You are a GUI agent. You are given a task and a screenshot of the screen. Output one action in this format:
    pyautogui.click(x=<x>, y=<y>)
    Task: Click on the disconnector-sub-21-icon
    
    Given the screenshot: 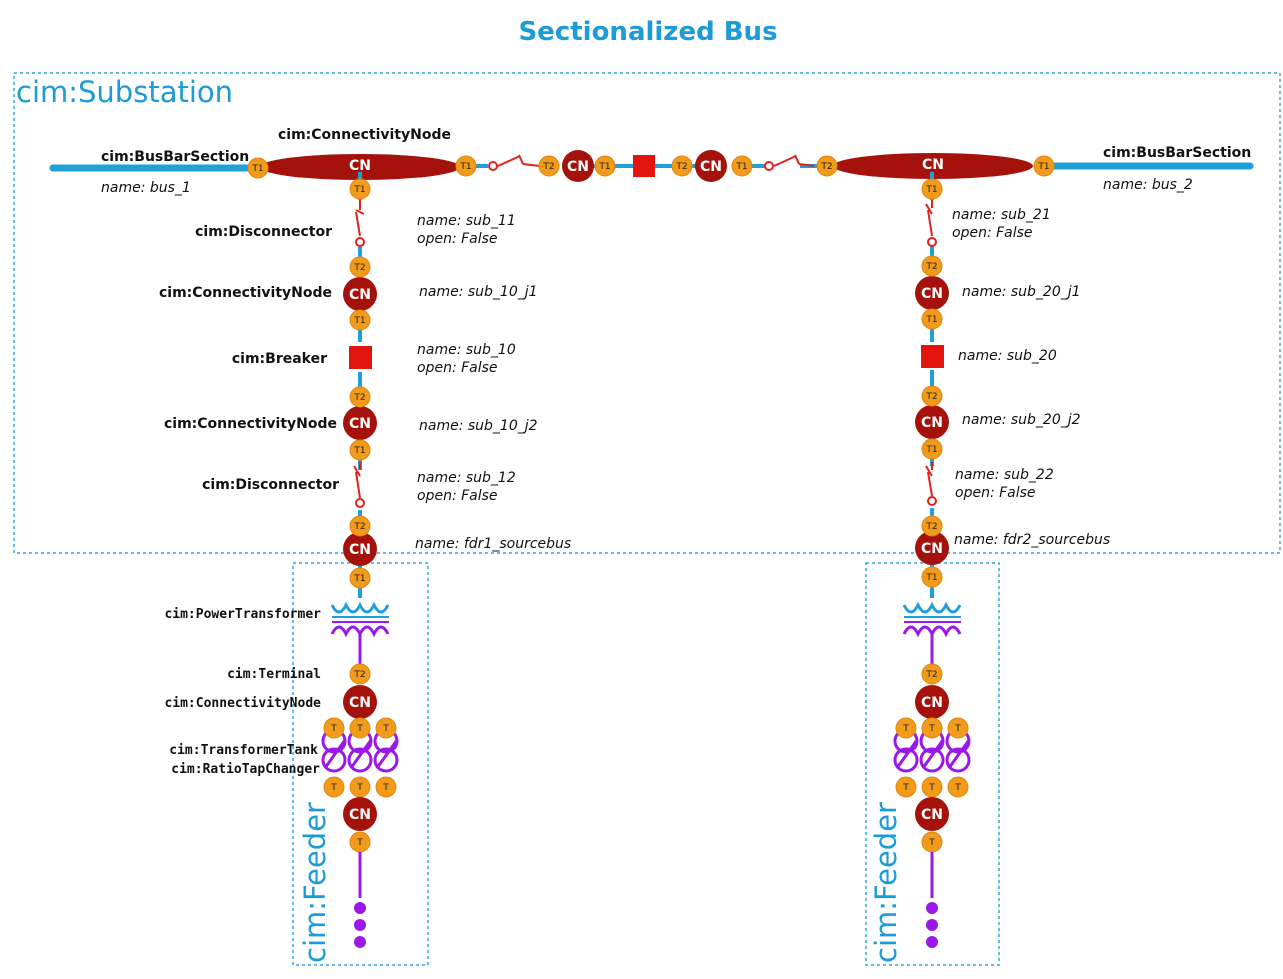 What is the action you would take?
    pyautogui.click(x=931, y=223)
    